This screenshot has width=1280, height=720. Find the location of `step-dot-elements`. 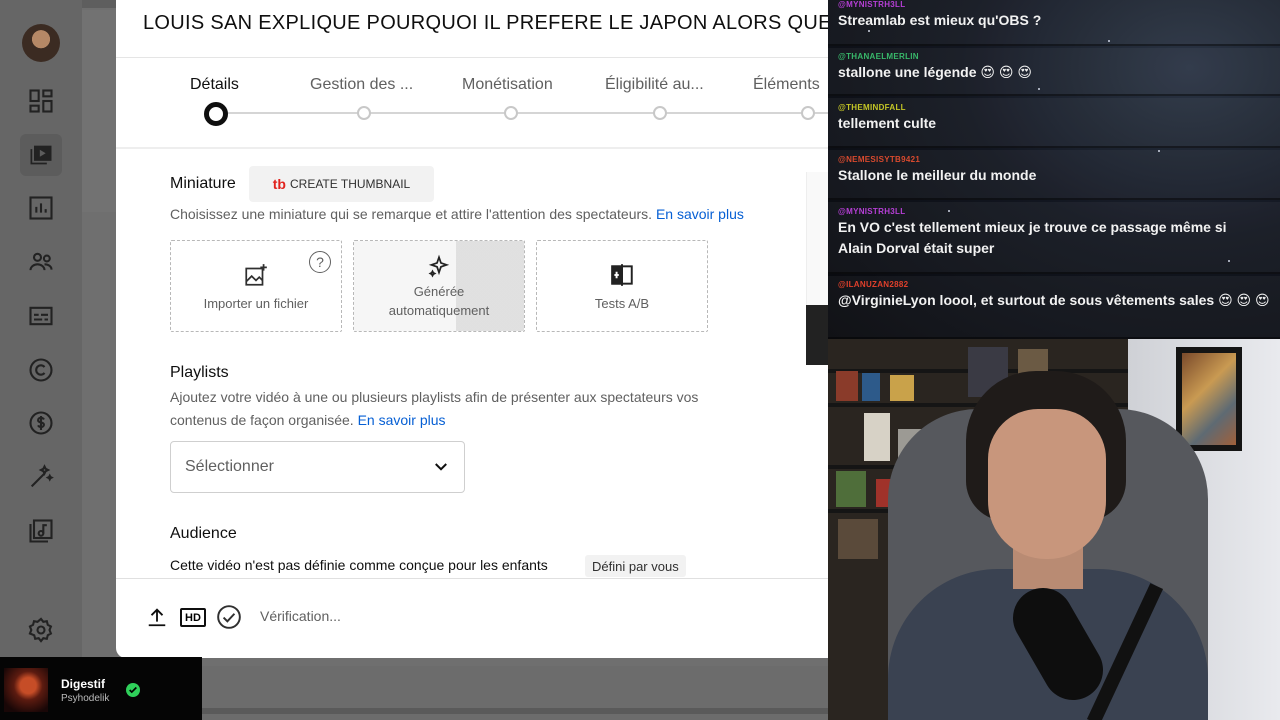

step-dot-elements is located at coordinates (808, 113).